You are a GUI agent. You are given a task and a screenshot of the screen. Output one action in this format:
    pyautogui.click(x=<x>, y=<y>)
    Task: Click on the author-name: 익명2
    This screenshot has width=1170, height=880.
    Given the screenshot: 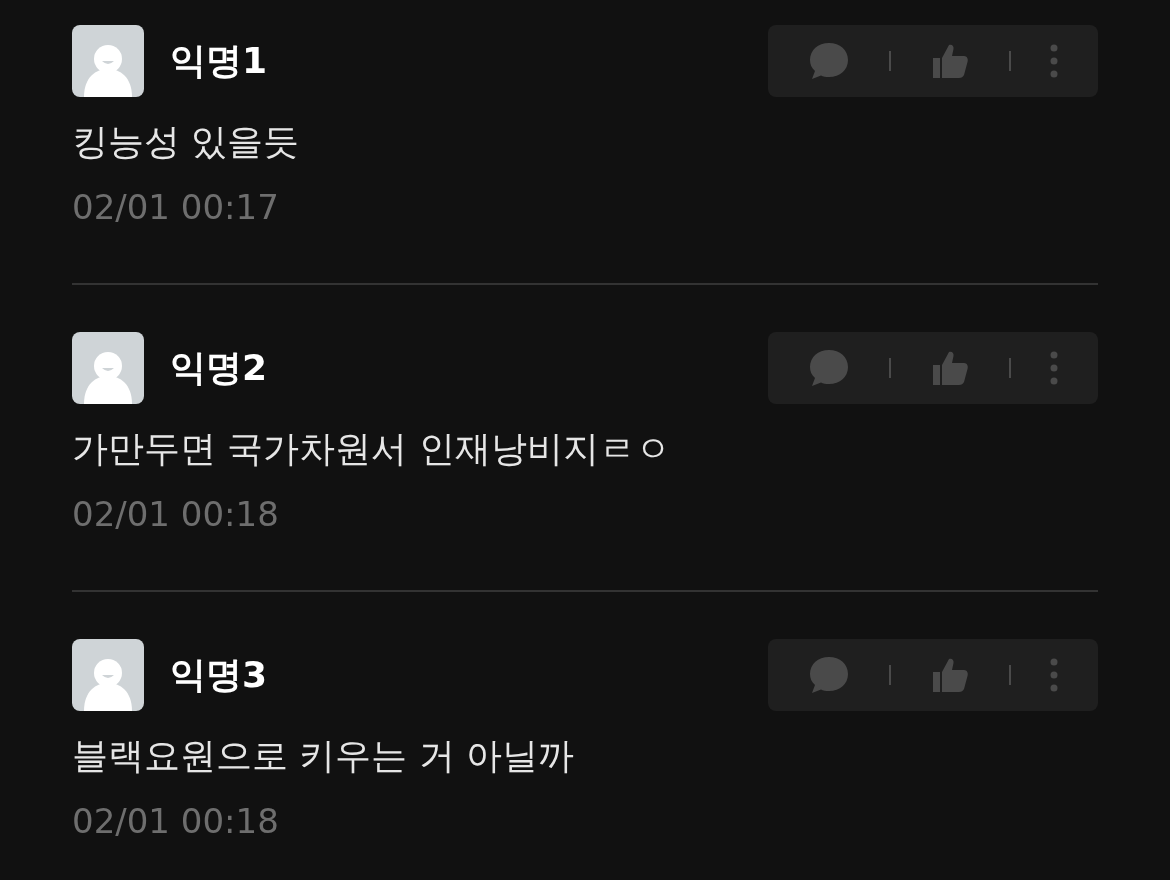 What is the action you would take?
    pyautogui.click(x=219, y=367)
    